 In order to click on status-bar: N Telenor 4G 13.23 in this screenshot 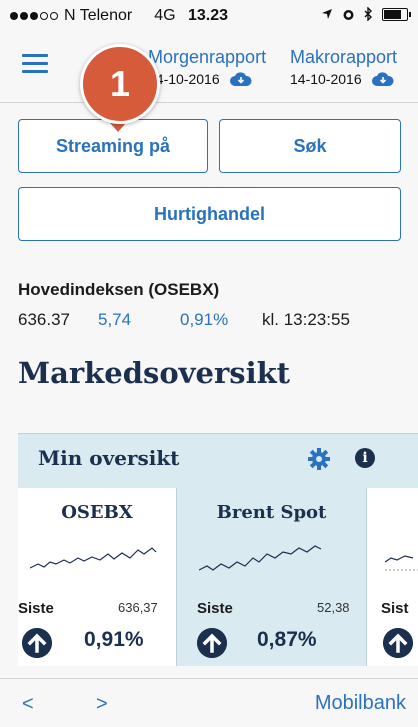, I will do `click(209, 16)`.